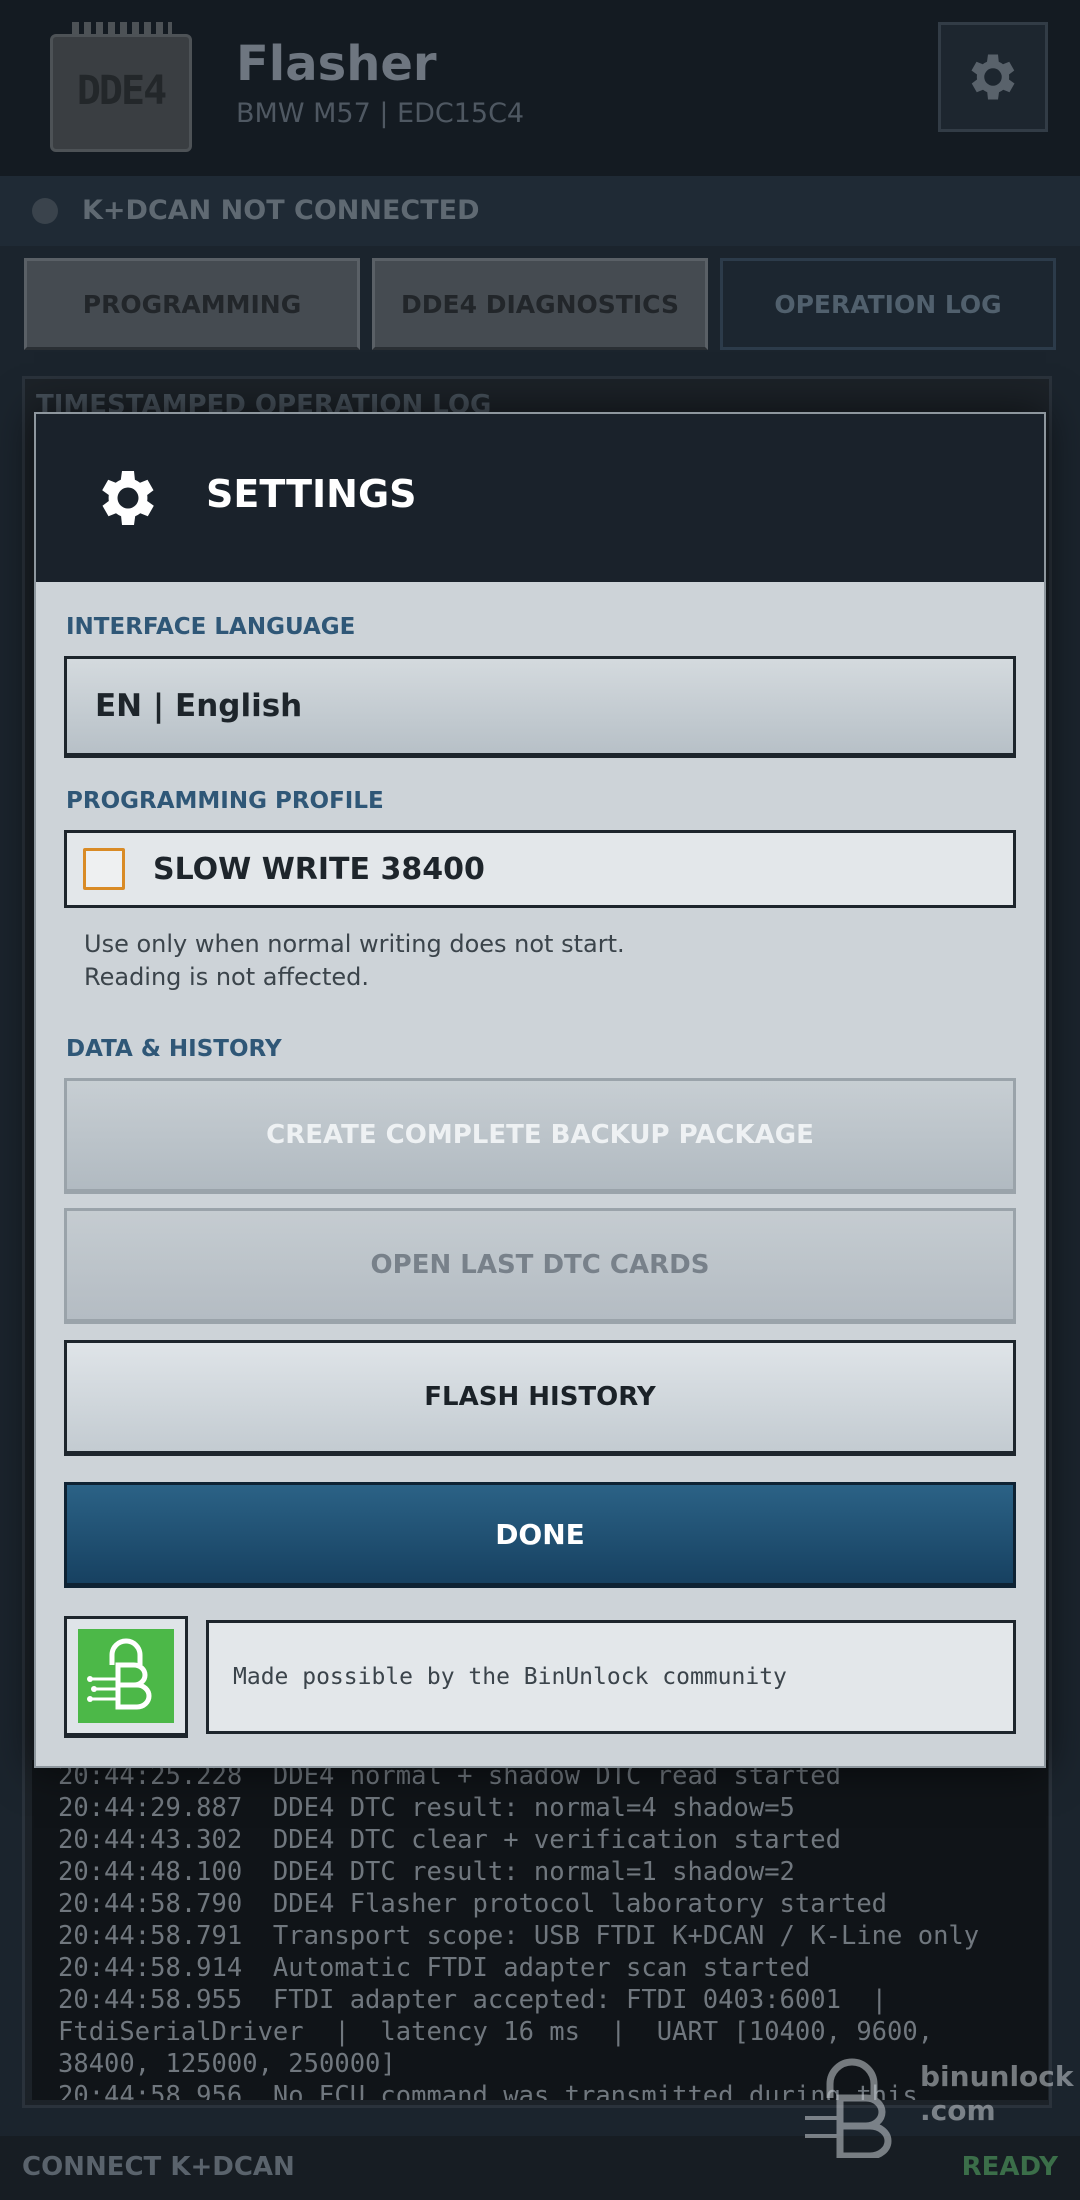  What do you see at coordinates (540, 1136) in the screenshot?
I see `create-backup-button: CREATE COMPLETE BACKUP PACKAGE` at bounding box center [540, 1136].